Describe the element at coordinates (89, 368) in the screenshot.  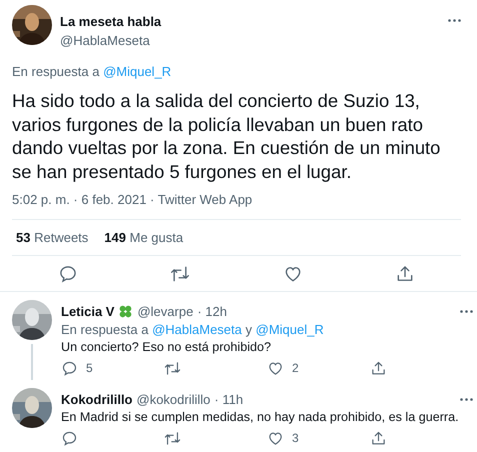
I see `reply-count: 5` at that location.